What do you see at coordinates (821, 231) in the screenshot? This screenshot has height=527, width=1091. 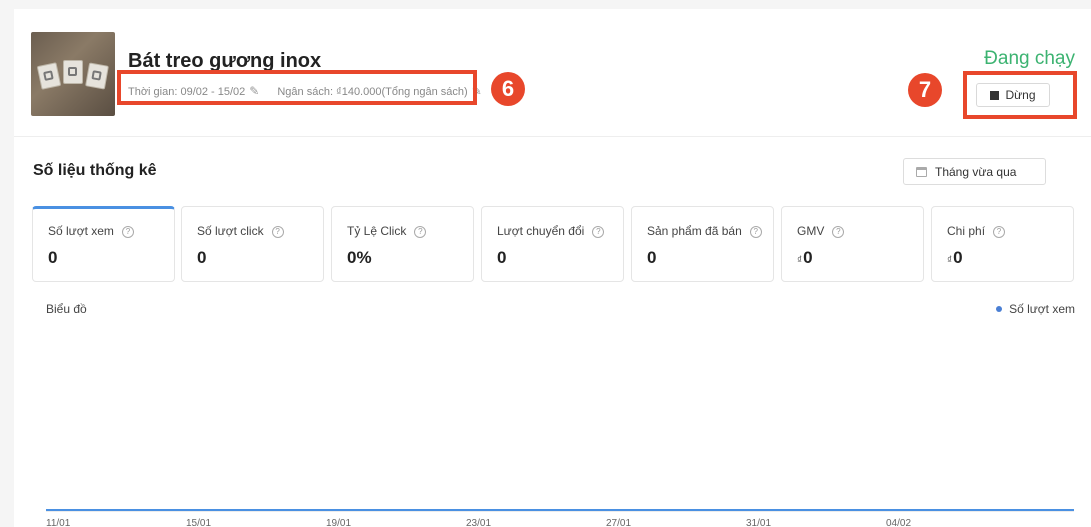 I see `metric-label: GMV?` at bounding box center [821, 231].